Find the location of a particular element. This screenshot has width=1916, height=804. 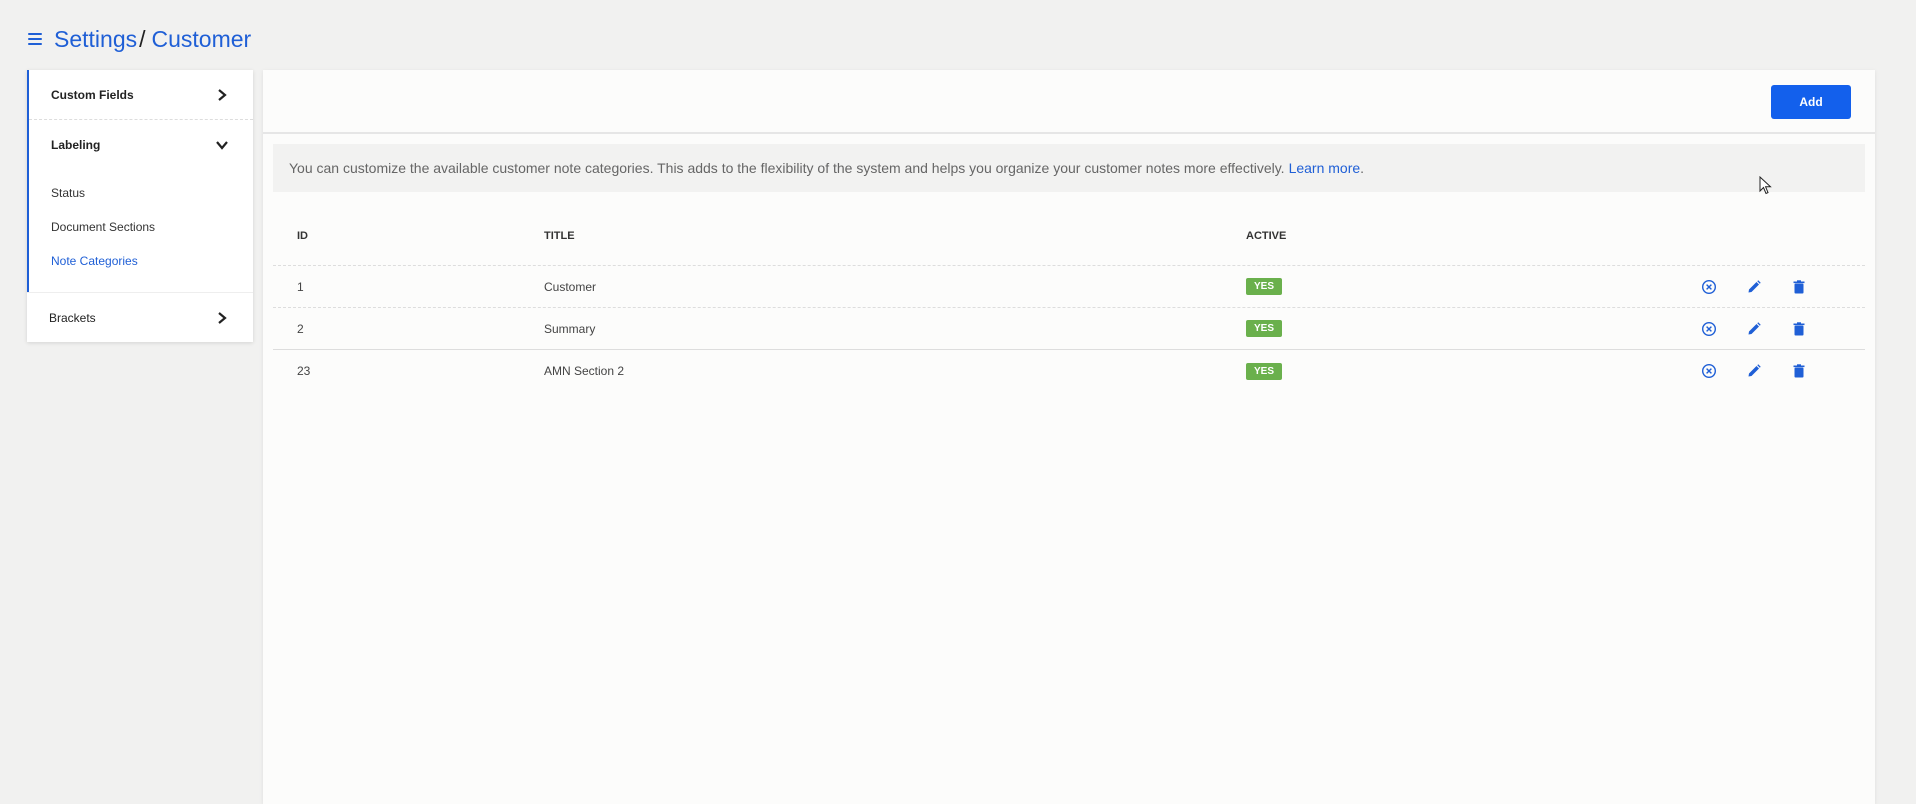

sidebar-item-label: Brackets is located at coordinates (72, 317).